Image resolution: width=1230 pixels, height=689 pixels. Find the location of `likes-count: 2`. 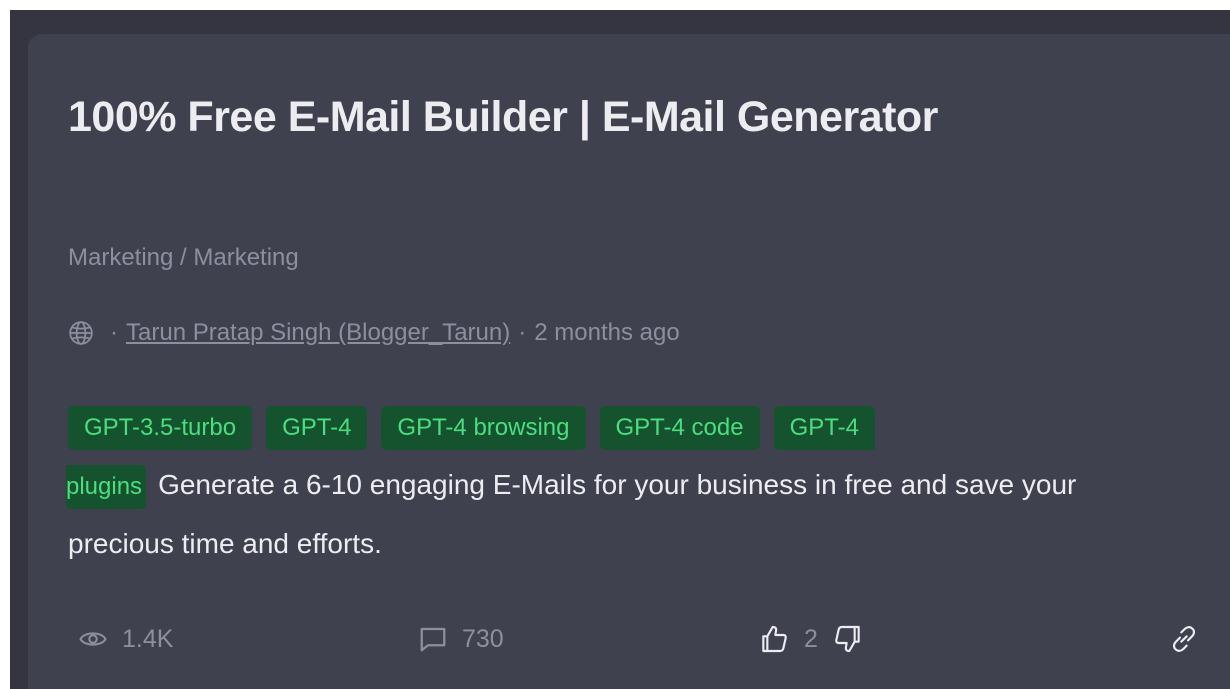

likes-count: 2 is located at coordinates (811, 638).